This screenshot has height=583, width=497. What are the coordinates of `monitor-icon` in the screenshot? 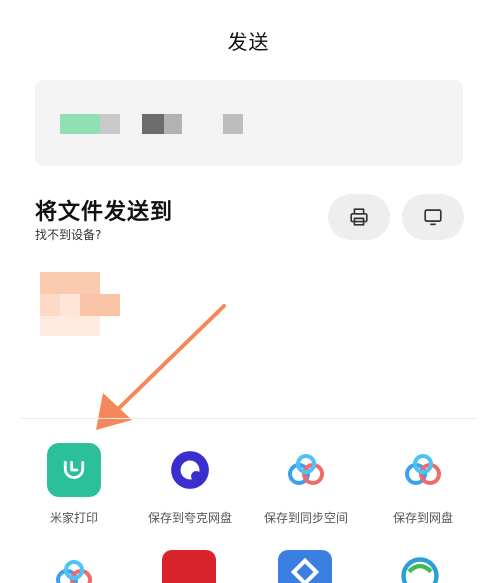 It's located at (433, 217).